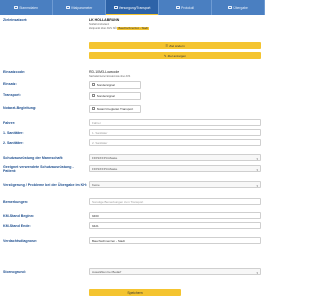 This screenshot has width=320, height=300. Describe the element at coordinates (14, 272) in the screenshot. I see `storno-label: Stornogrund:` at that location.